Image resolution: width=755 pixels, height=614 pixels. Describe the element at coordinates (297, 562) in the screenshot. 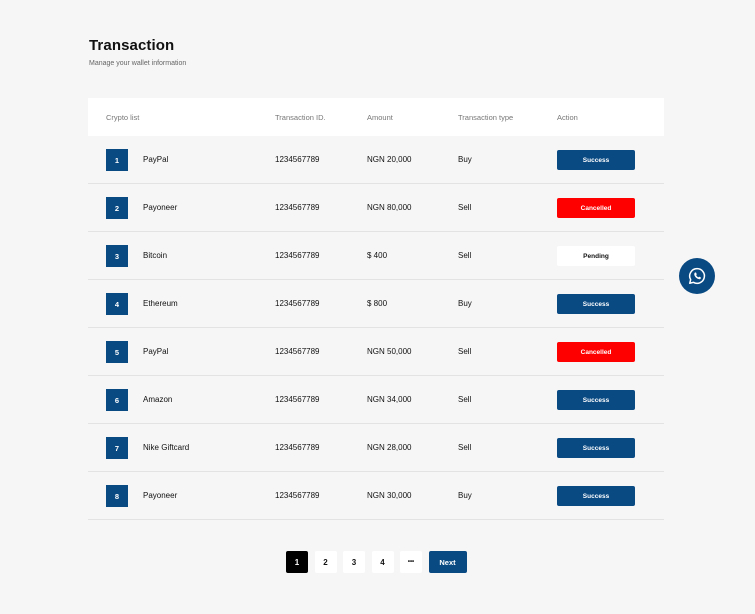

I see `page-1-button: 1` at that location.